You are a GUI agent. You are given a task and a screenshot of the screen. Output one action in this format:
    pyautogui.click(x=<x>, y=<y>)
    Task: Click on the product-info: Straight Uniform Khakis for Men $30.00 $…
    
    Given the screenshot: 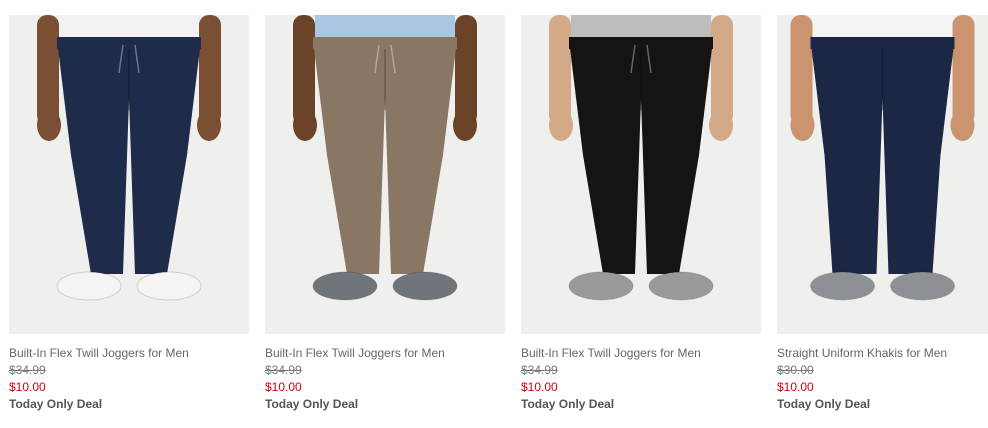 What is the action you would take?
    pyautogui.click(x=882, y=373)
    